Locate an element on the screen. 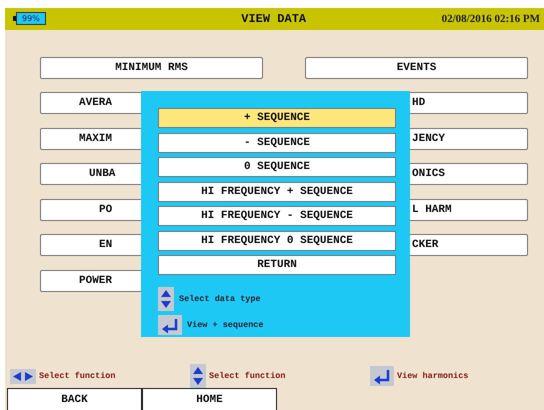 The height and width of the screenshot is (410, 544). screen-title: VIEW DATA is located at coordinates (274, 19).